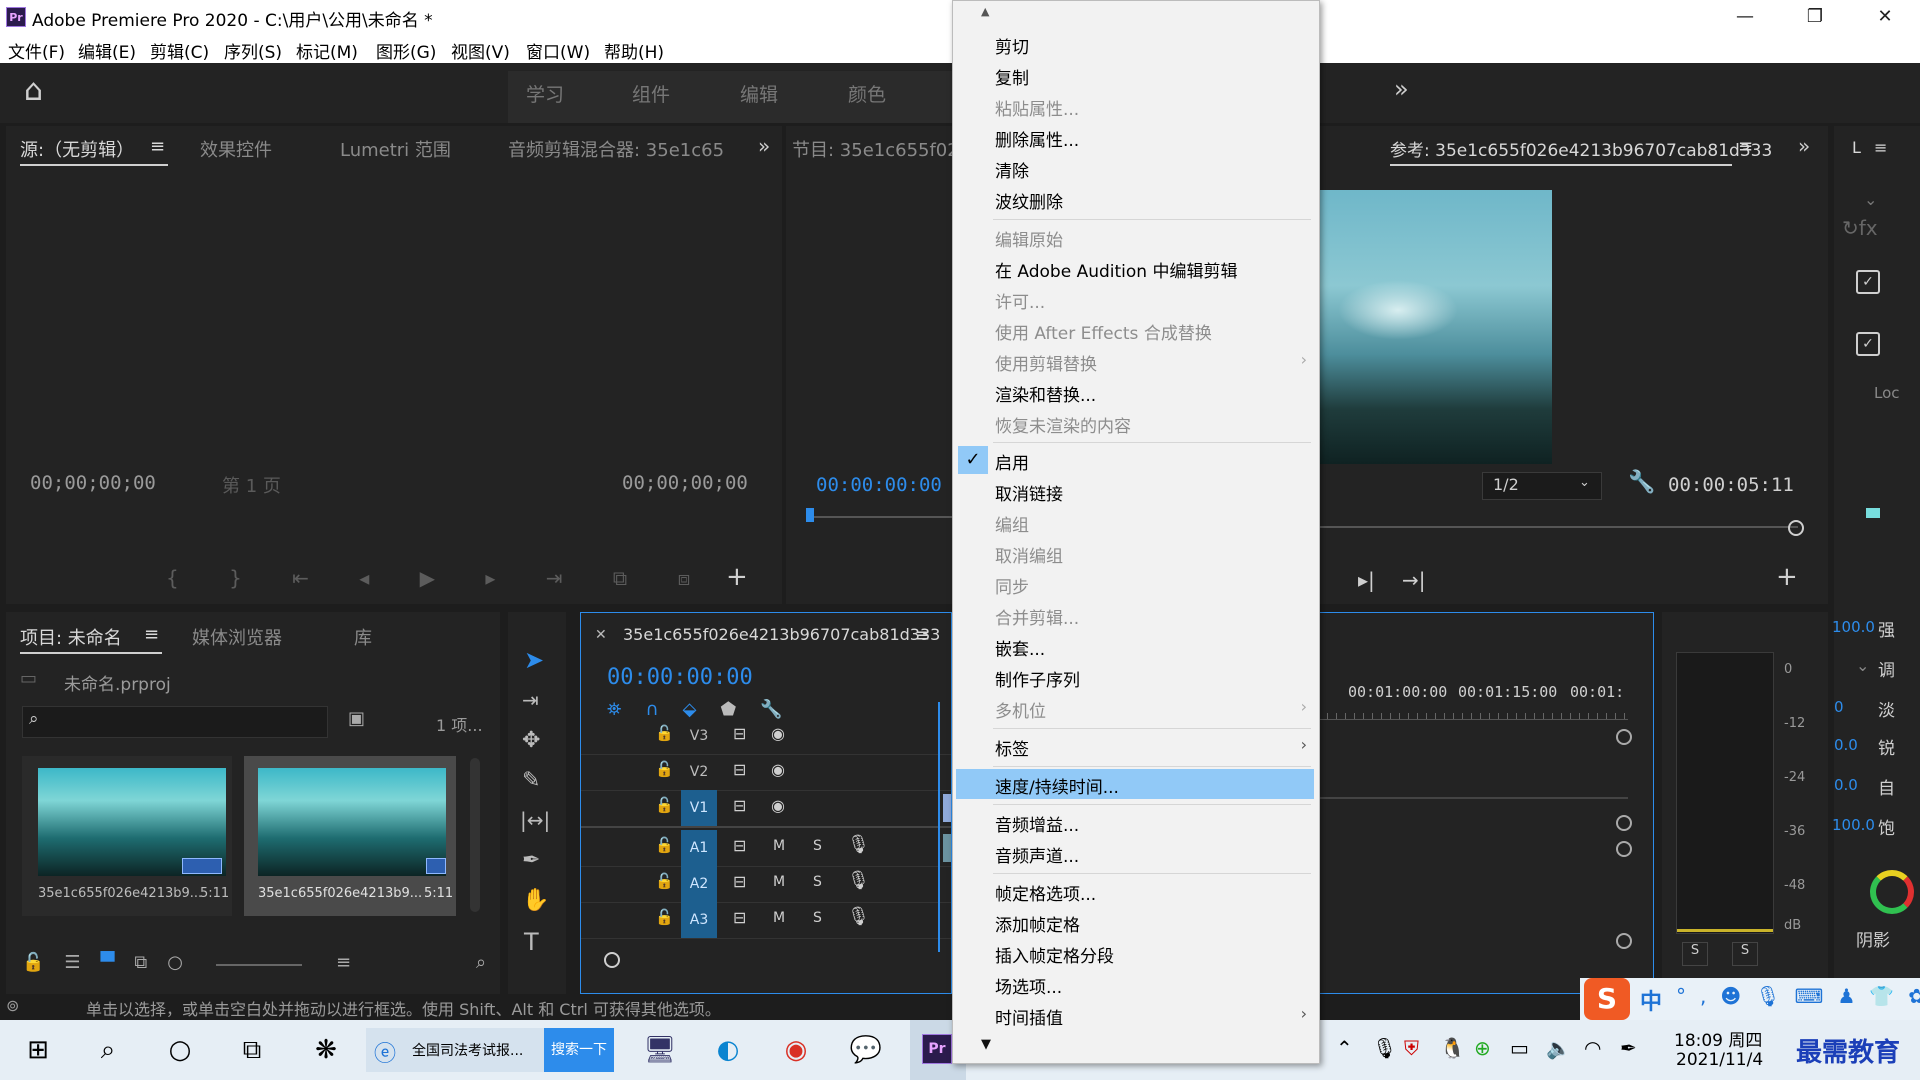 This screenshot has width=1920, height=1080. What do you see at coordinates (651, 93) in the screenshot?
I see `workspace-tab-assembly: 组件` at bounding box center [651, 93].